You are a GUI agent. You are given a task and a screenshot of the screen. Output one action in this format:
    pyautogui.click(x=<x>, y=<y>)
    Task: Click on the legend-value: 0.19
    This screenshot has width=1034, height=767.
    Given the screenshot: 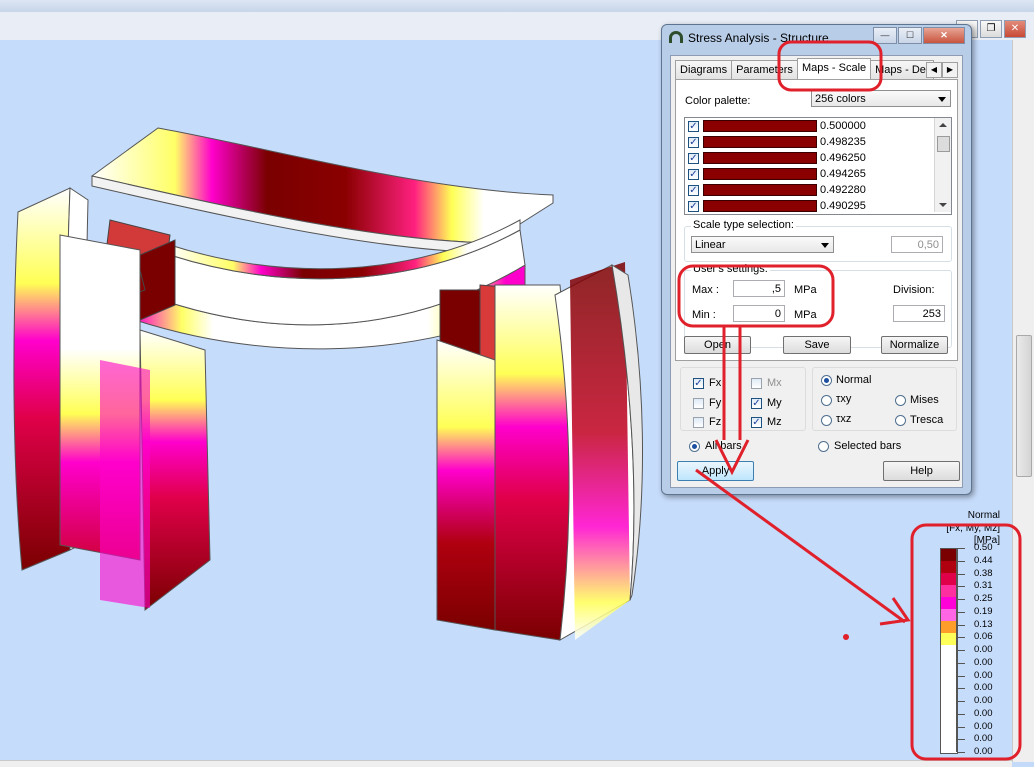 What is the action you would take?
    pyautogui.click(x=983, y=611)
    